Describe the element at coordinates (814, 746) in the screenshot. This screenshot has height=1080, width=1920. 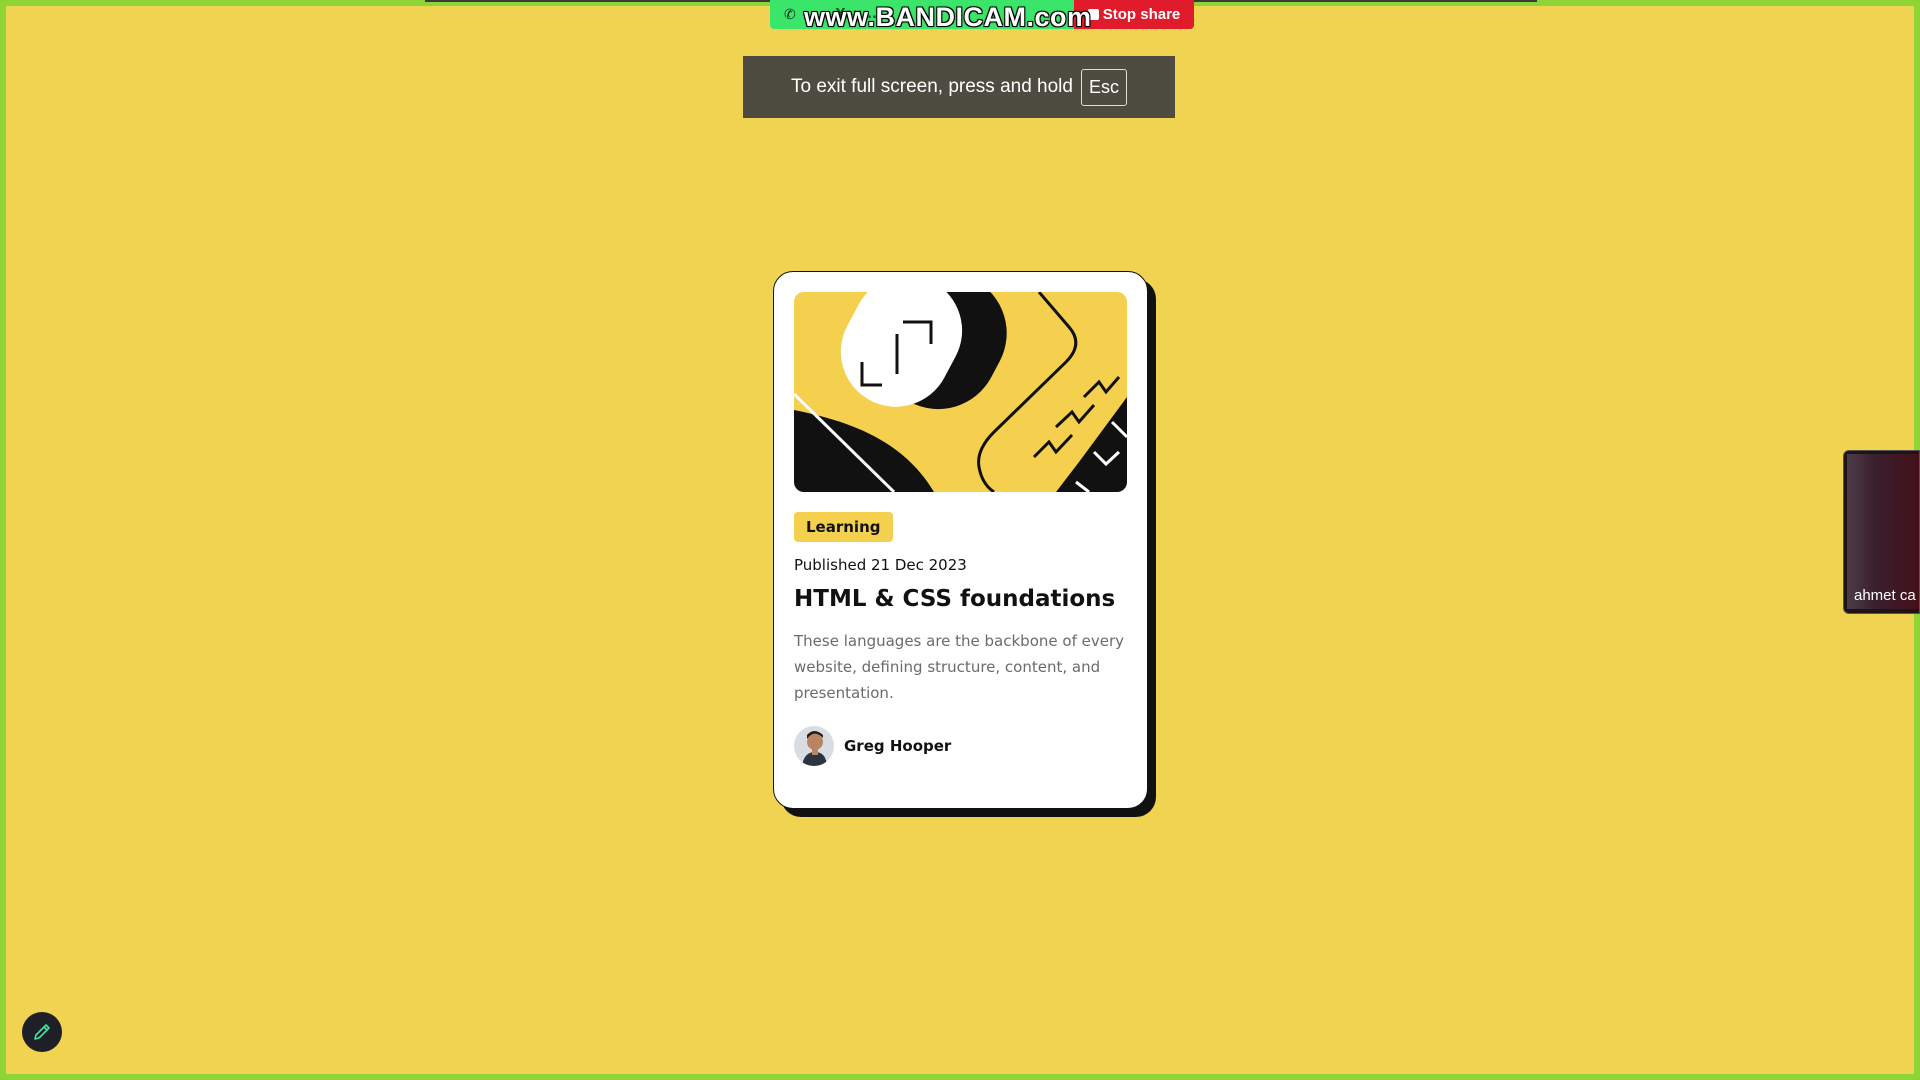
I see `avatar` at that location.